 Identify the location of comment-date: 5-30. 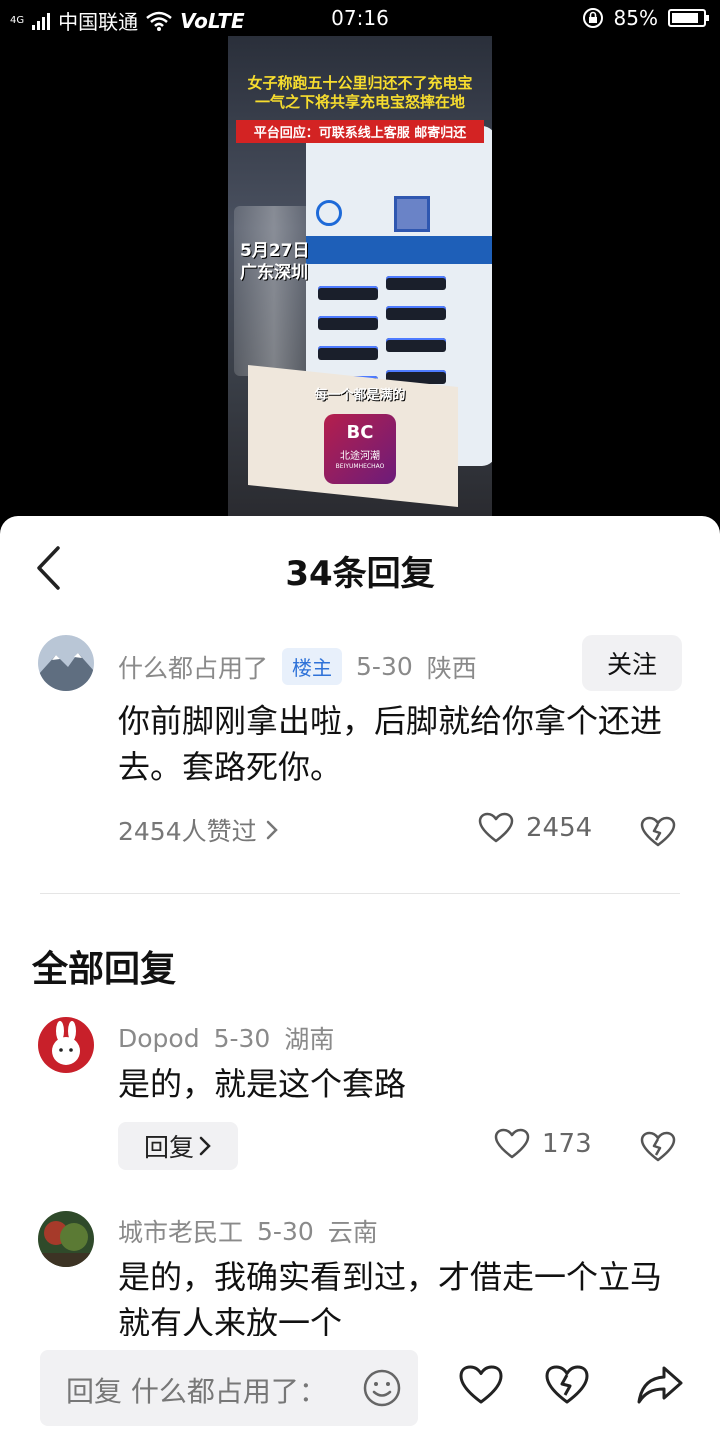
(384, 666).